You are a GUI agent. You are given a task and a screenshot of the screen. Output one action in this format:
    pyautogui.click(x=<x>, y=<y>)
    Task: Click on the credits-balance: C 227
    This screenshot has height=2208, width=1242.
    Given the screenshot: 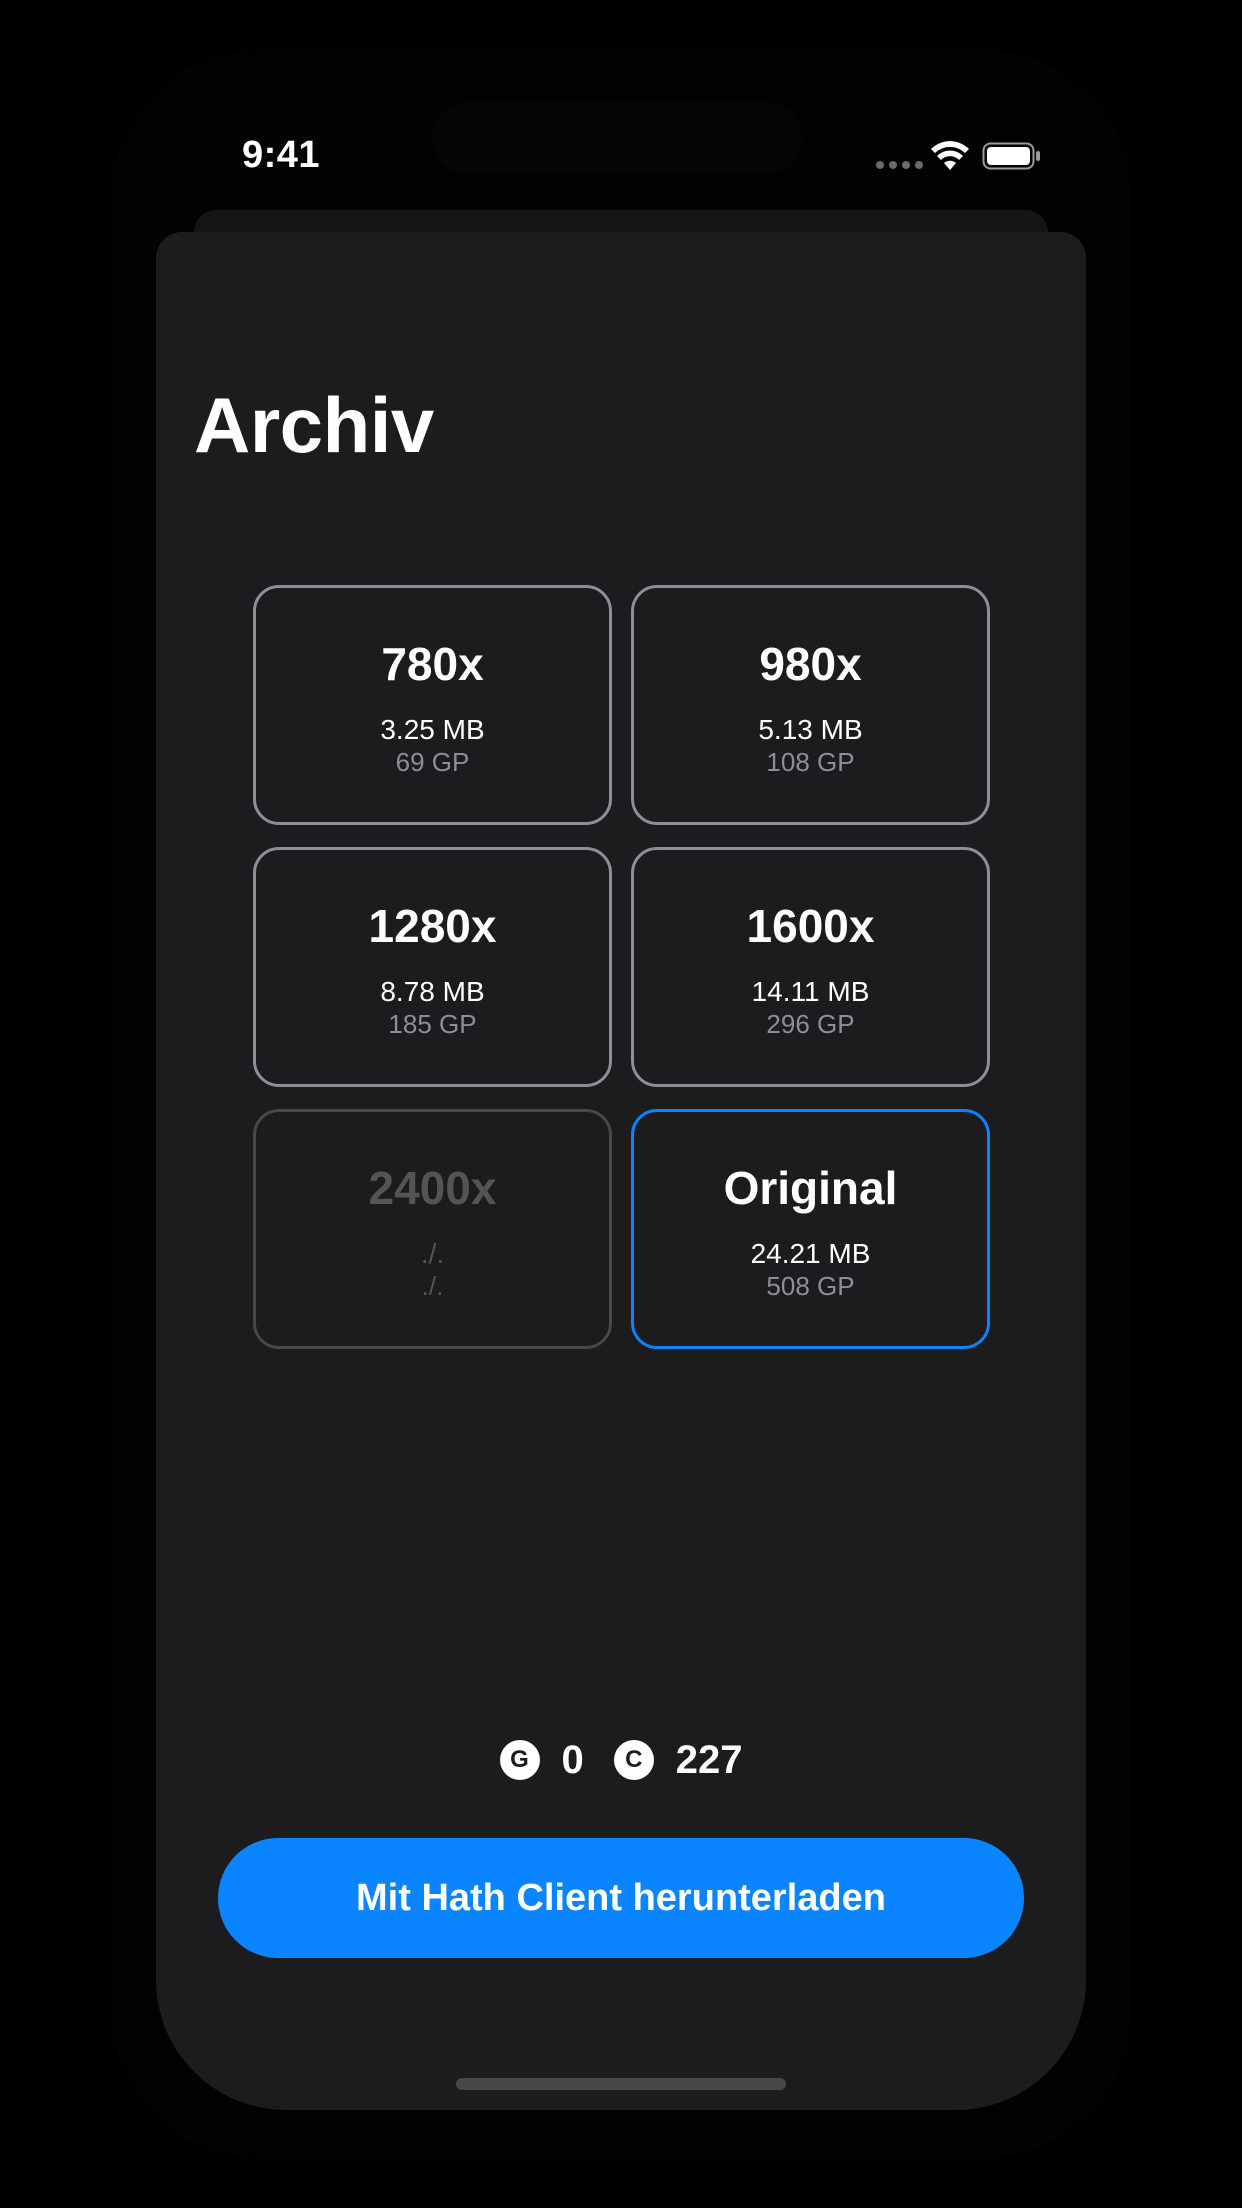 What is the action you would take?
    pyautogui.click(x=678, y=1760)
    